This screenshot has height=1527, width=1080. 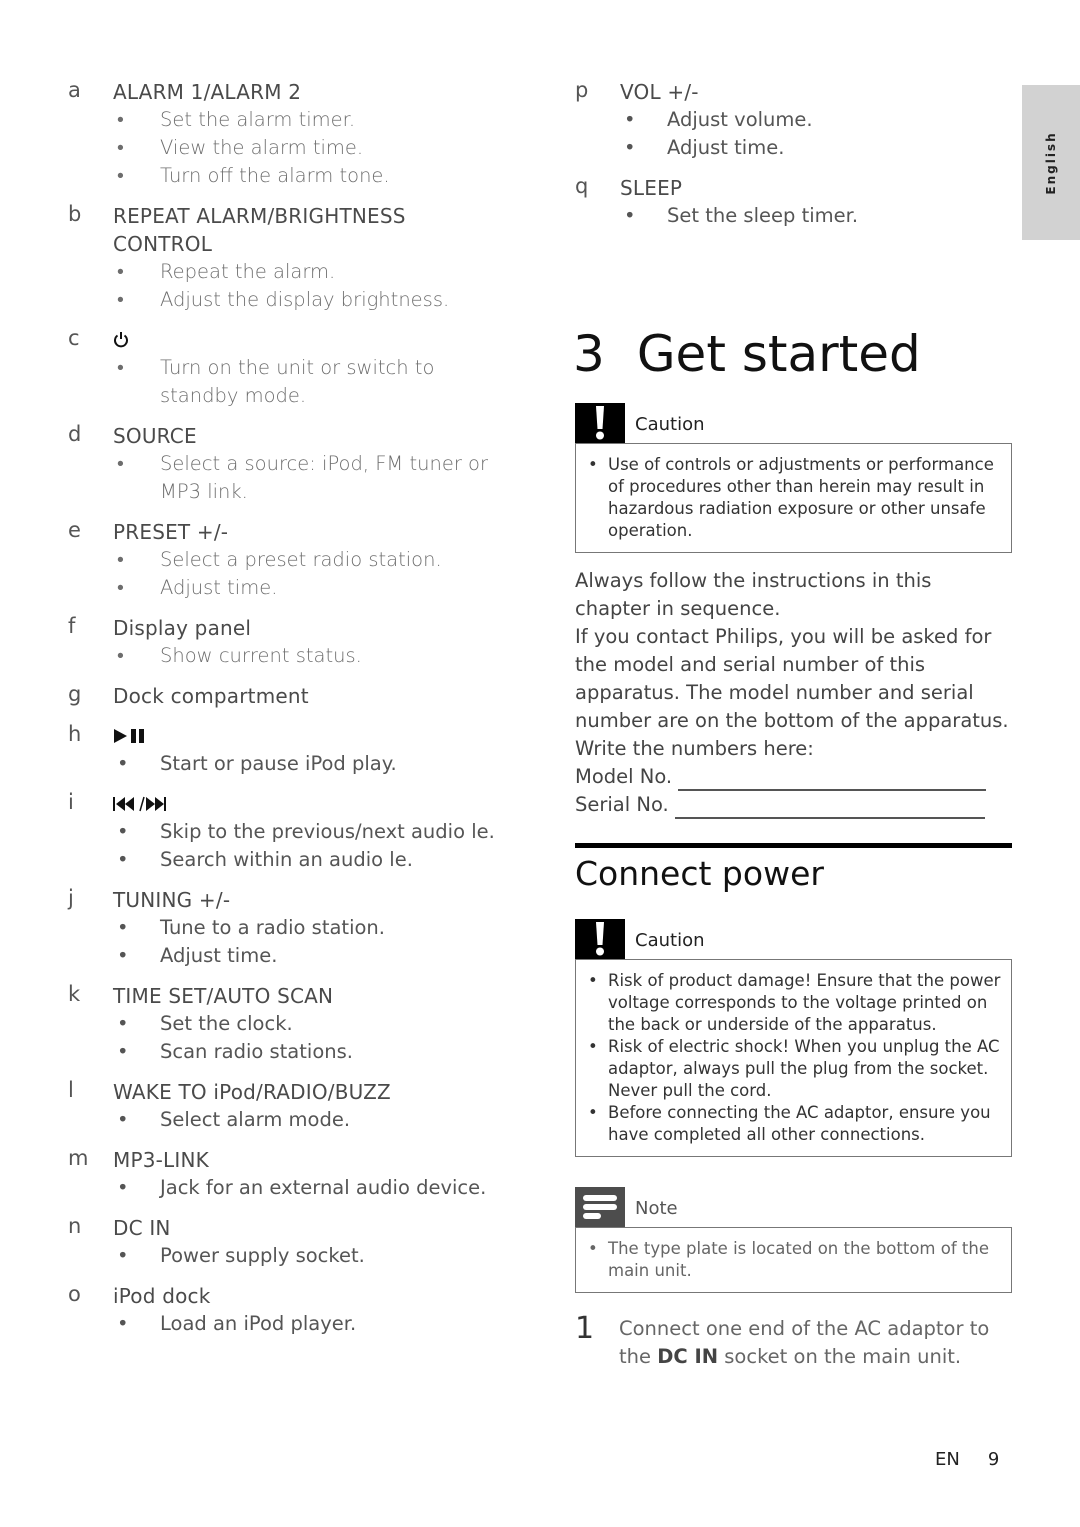 I want to click on chapter-number: 3, so click(x=589, y=354).